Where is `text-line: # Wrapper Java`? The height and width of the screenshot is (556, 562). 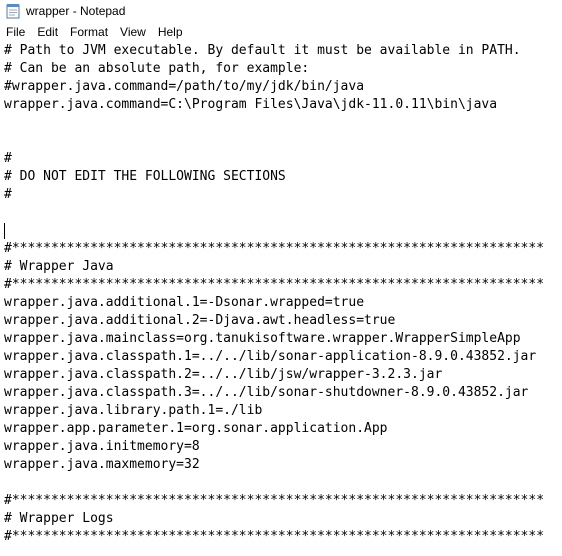 text-line: # Wrapper Java is located at coordinates (283, 267).